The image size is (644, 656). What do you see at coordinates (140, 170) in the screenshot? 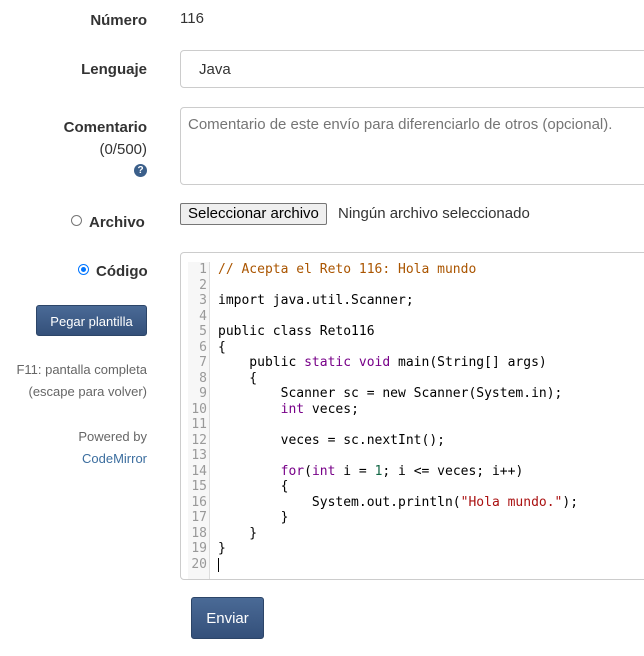
I see `question-circle-icon: ?` at bounding box center [140, 170].